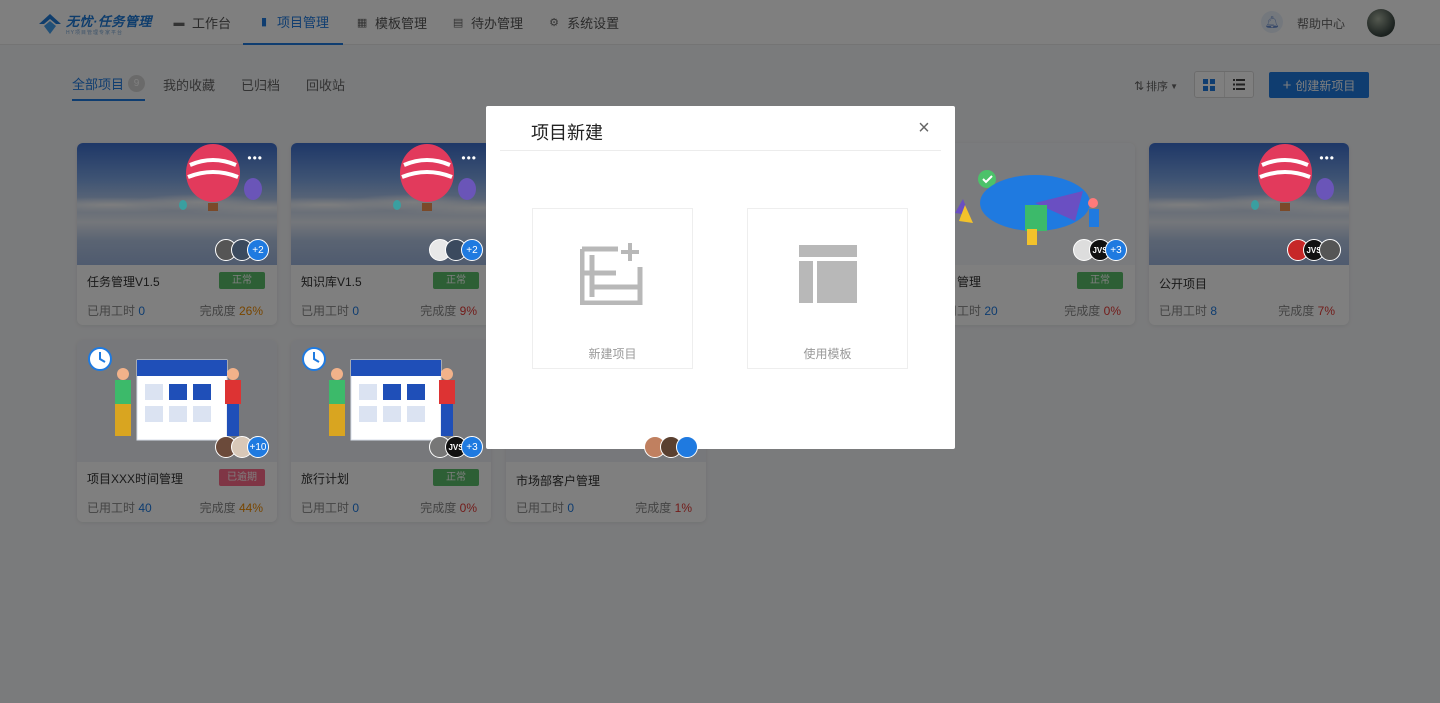  I want to click on close-icon: ×, so click(924, 128).